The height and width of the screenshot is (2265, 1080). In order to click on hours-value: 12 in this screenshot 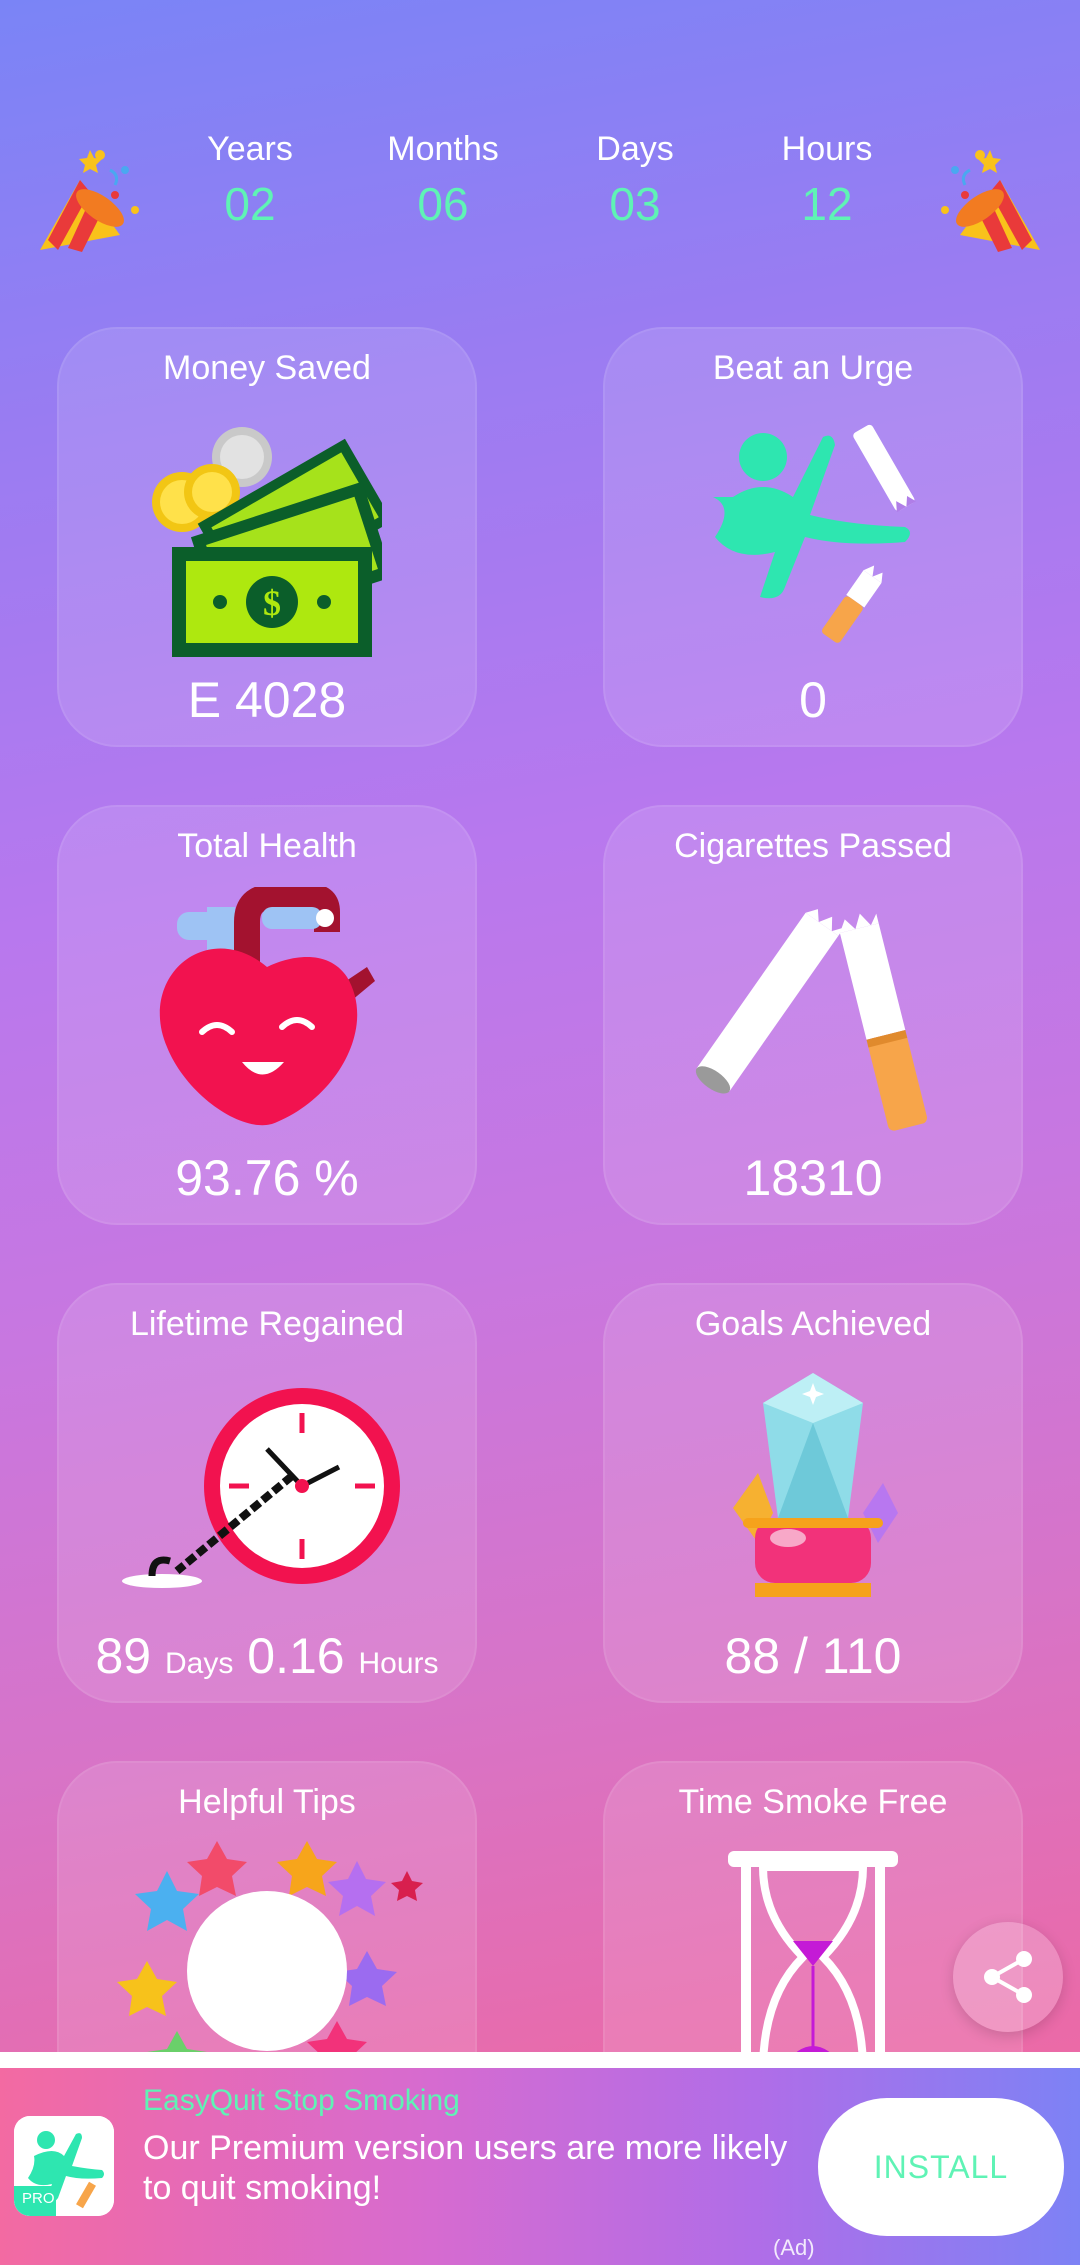, I will do `click(827, 204)`.